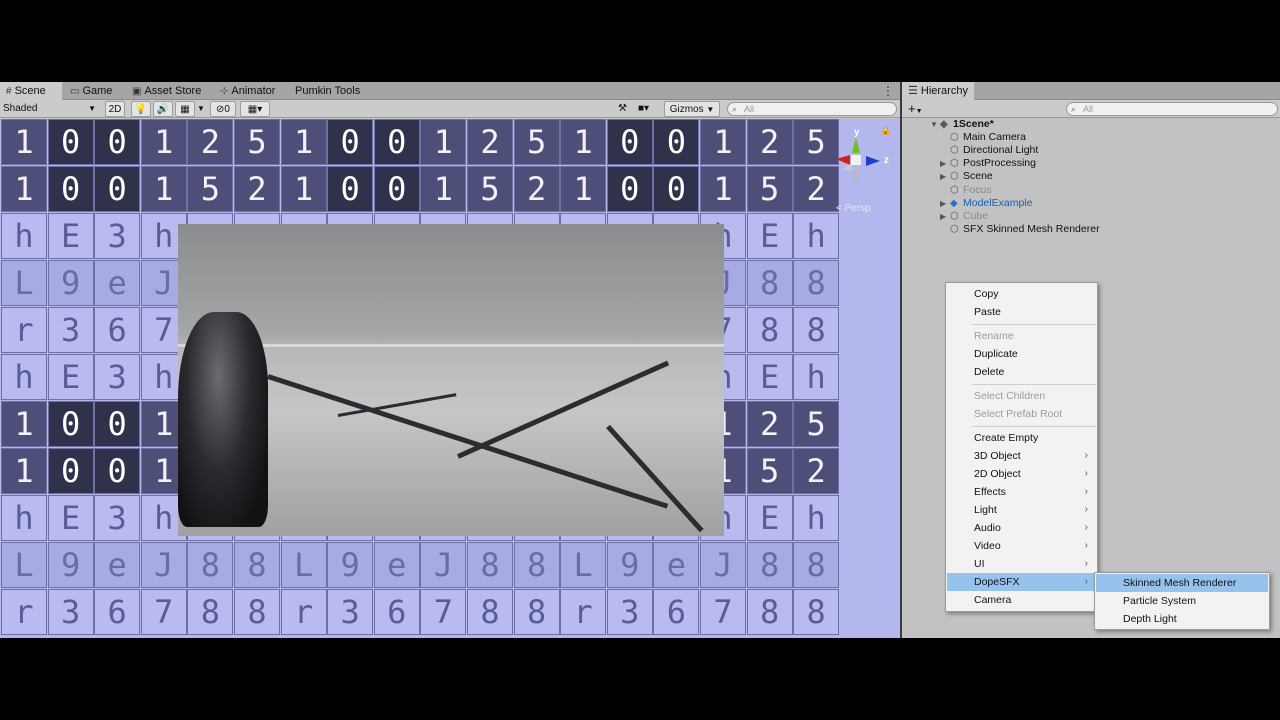 Image resolution: width=1280 pixels, height=720 pixels. Describe the element at coordinates (873, 161) in the screenshot. I see `gizmo-z-cone` at that location.